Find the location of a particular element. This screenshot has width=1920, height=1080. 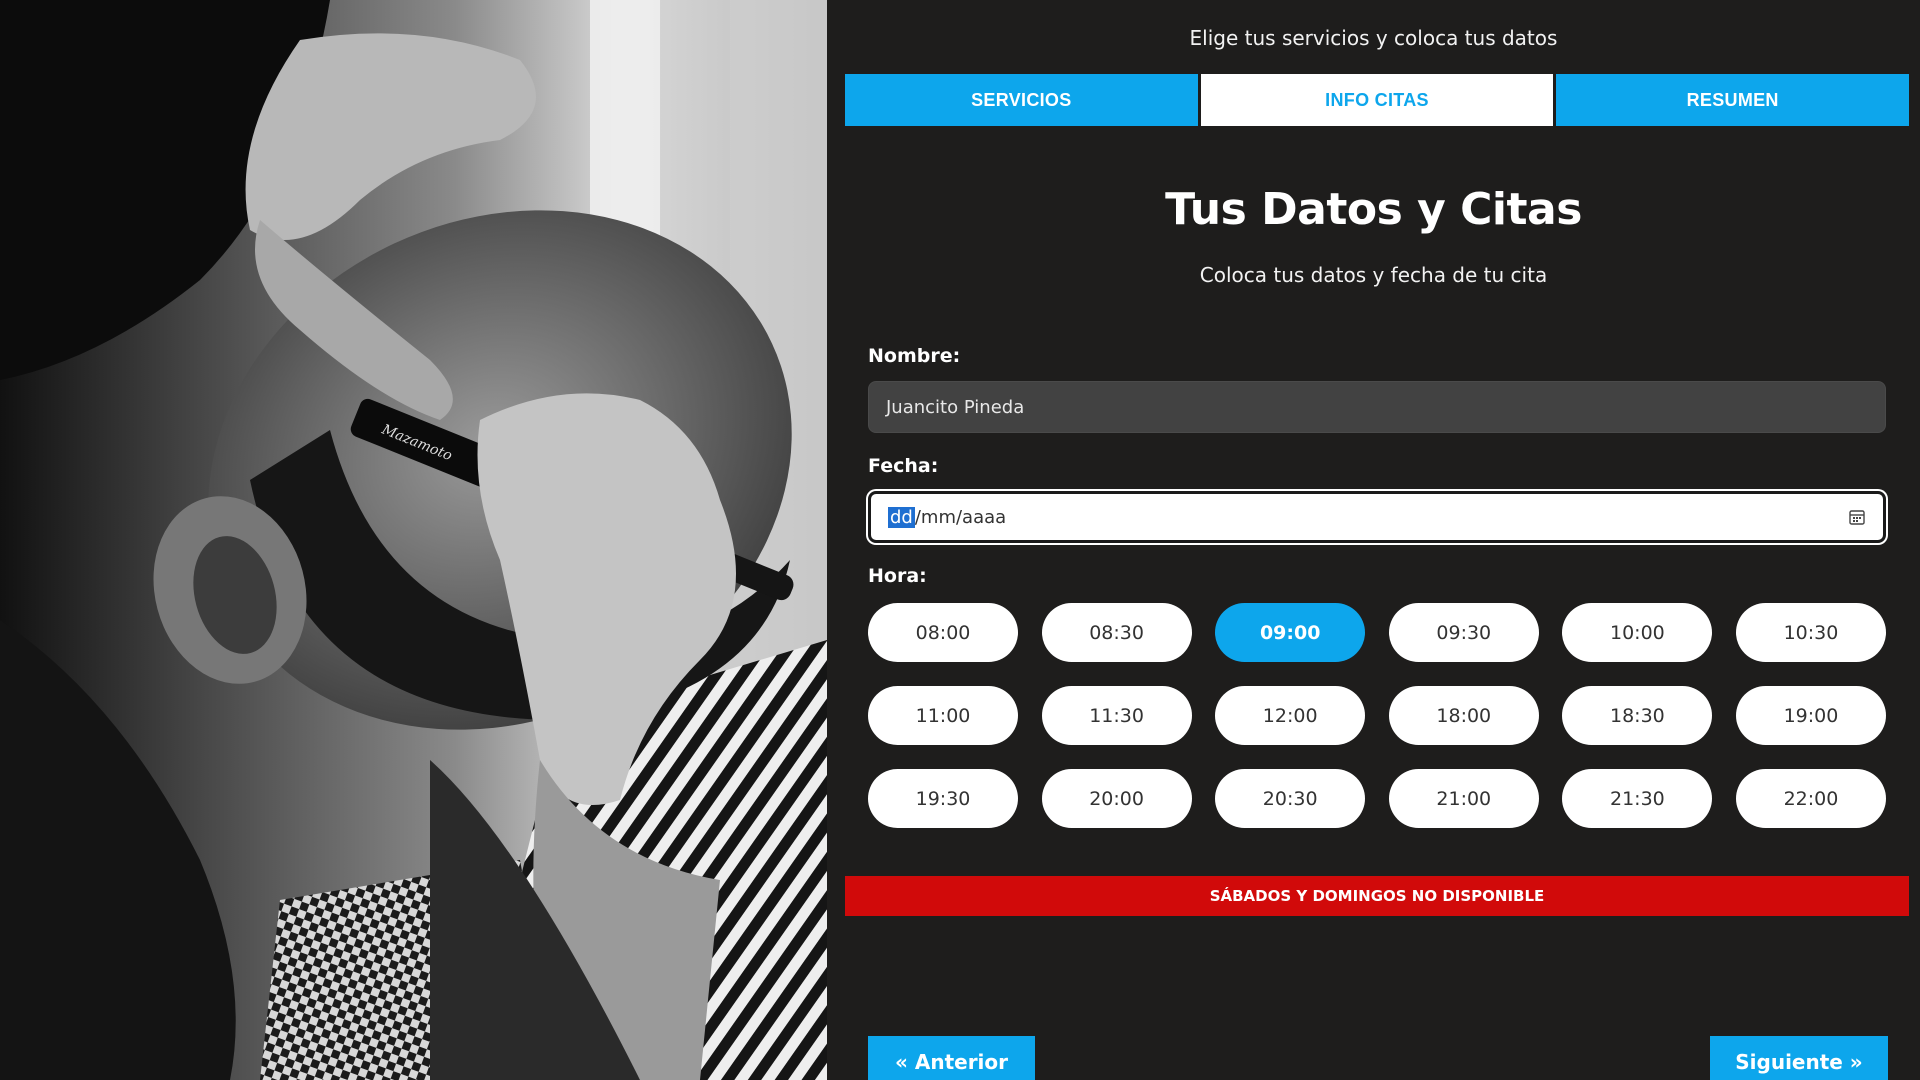

date-field-value: dd/mm/aaaa is located at coordinates (947, 517).